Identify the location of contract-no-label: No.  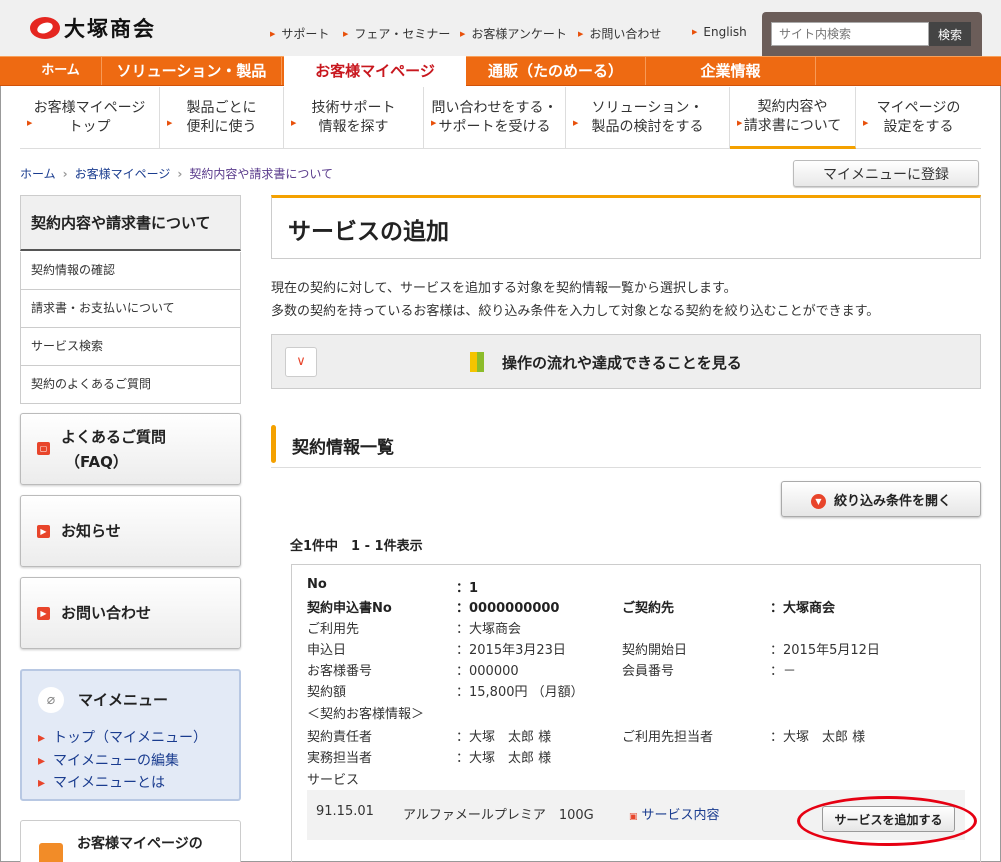
(317, 584).